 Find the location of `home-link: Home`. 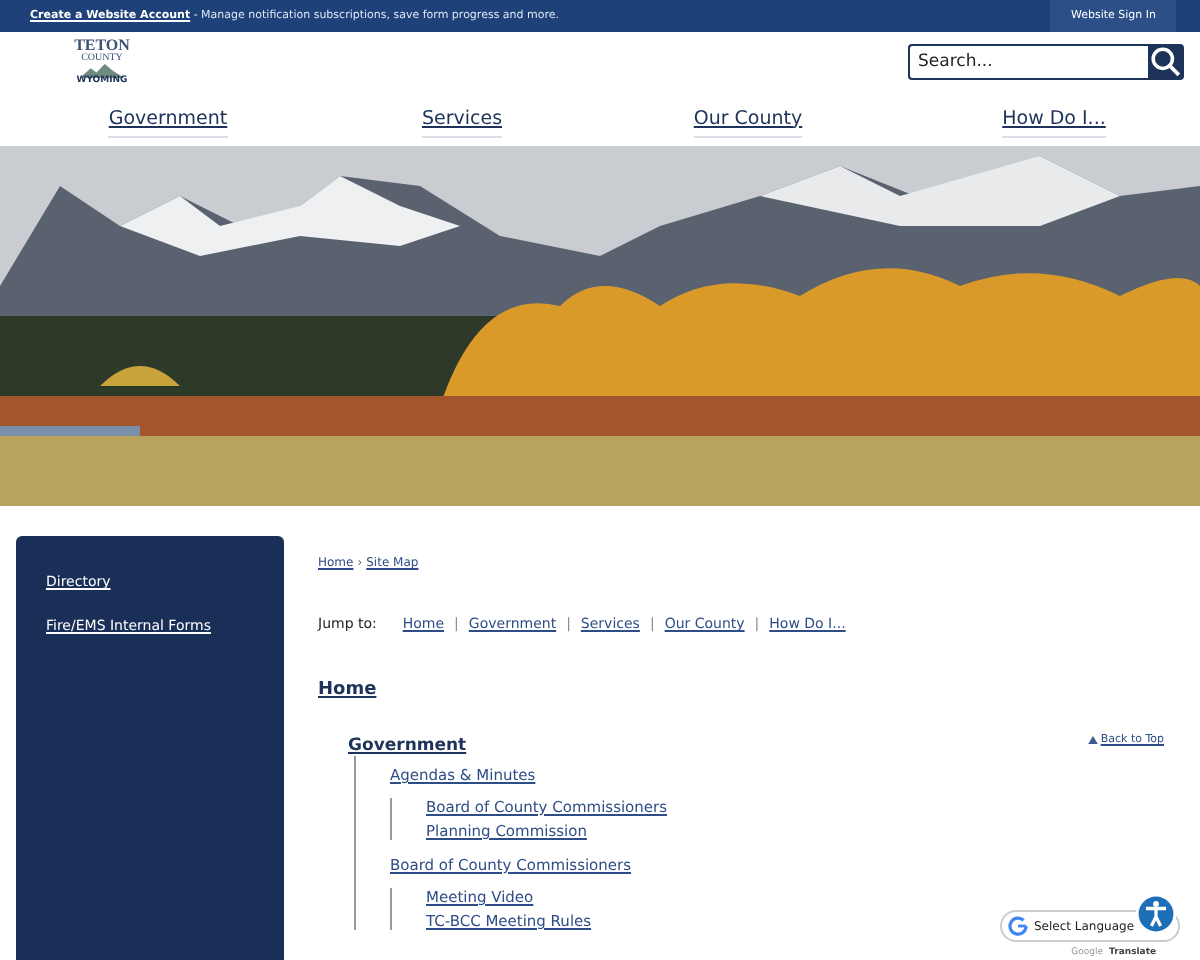

home-link: Home is located at coordinates (347, 690).